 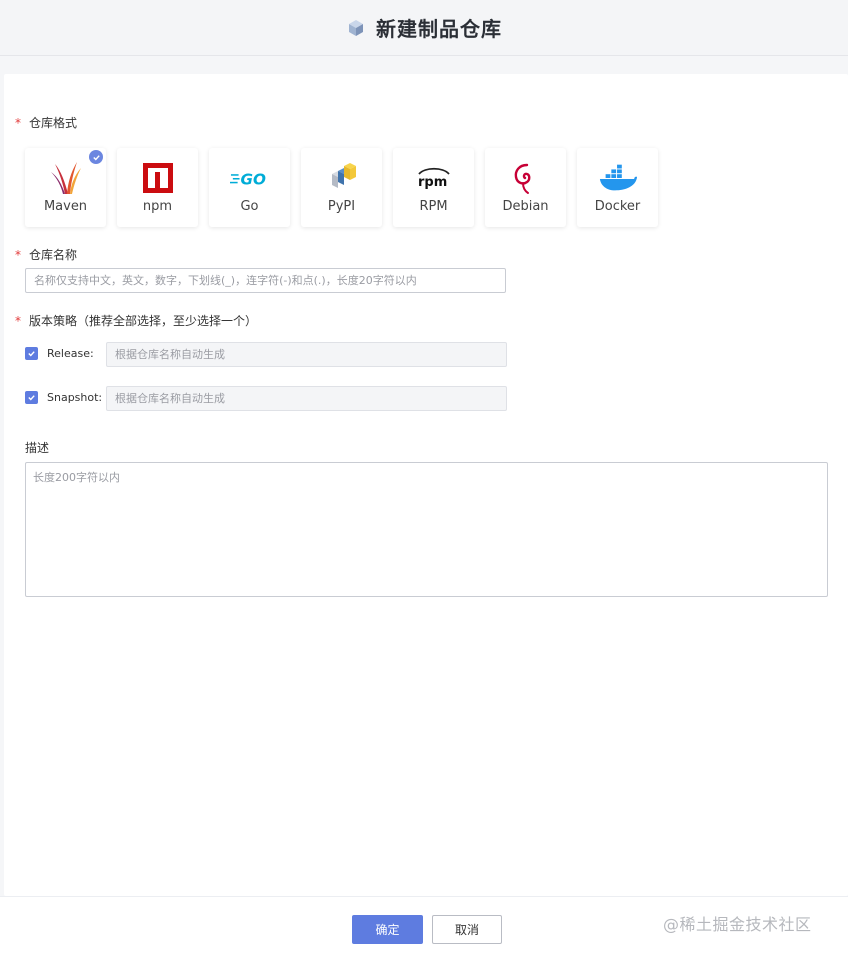 What do you see at coordinates (66, 178) in the screenshot?
I see `maven-icon` at bounding box center [66, 178].